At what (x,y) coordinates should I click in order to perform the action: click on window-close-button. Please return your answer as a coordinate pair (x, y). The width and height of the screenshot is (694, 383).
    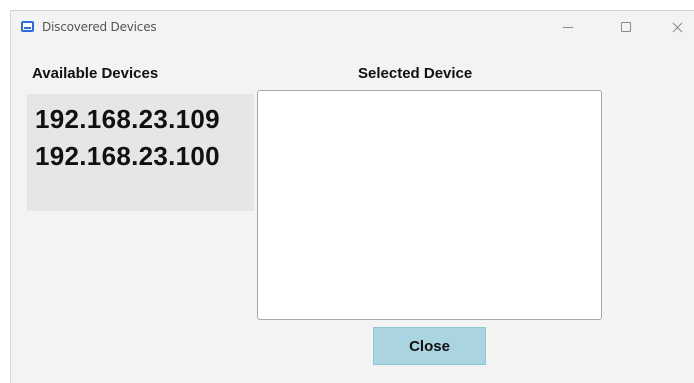
    Looking at the image, I should click on (677, 27).